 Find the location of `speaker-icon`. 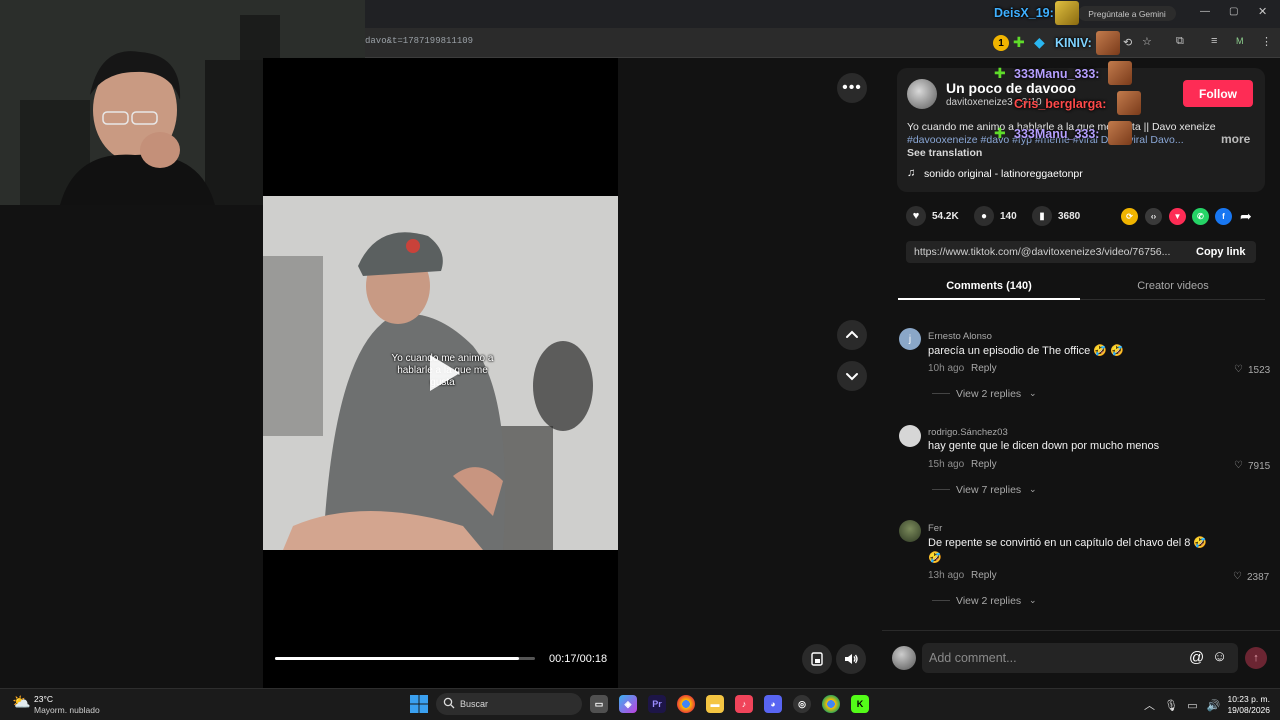

speaker-icon is located at coordinates (851, 659).